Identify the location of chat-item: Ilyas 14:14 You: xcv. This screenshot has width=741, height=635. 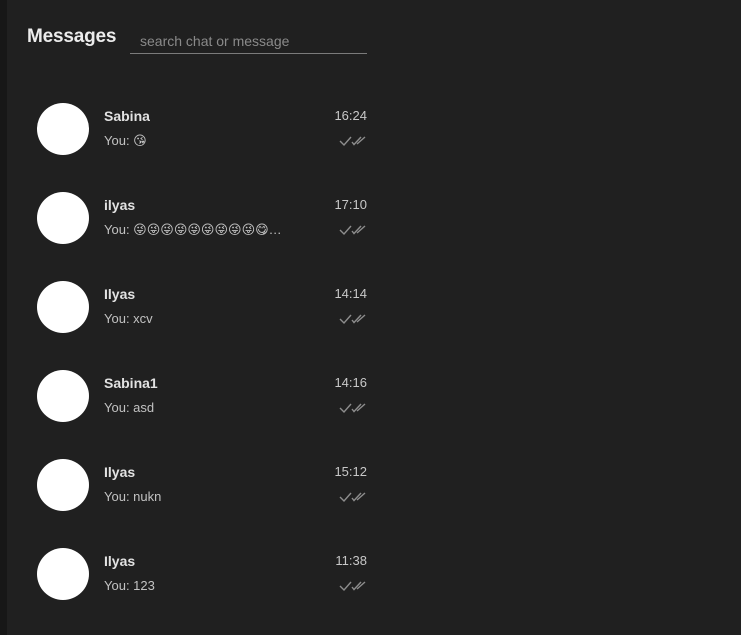
(187, 305).